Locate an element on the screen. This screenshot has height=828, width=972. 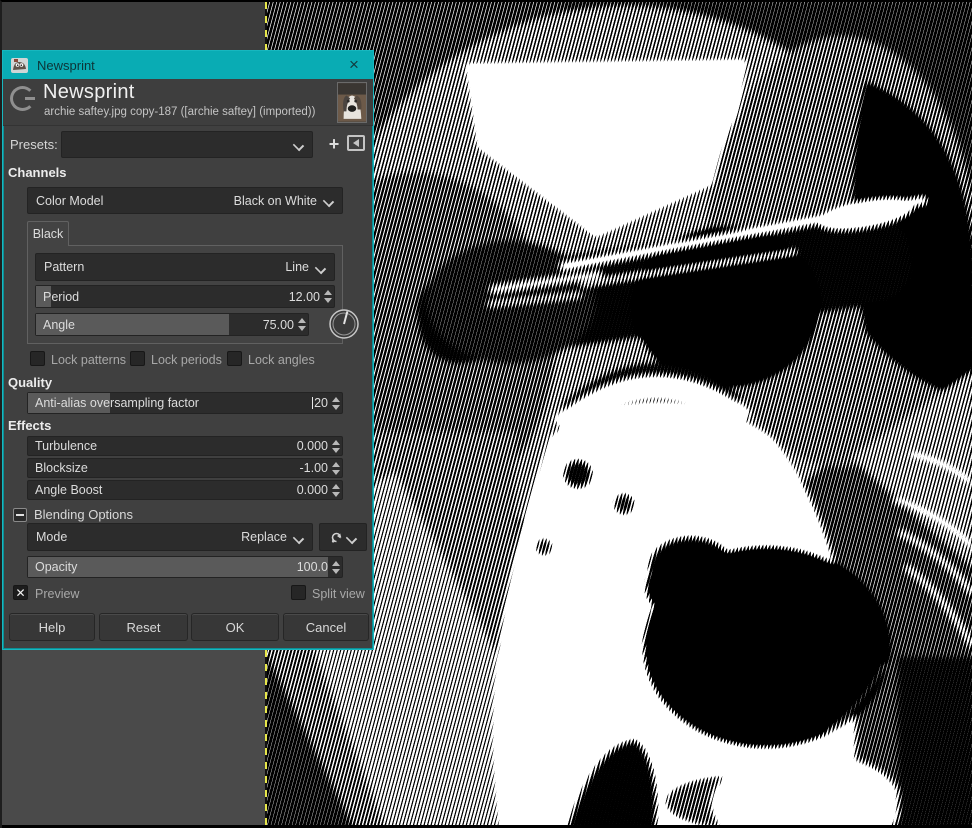
angle-boost-spinner is located at coordinates (335, 490).